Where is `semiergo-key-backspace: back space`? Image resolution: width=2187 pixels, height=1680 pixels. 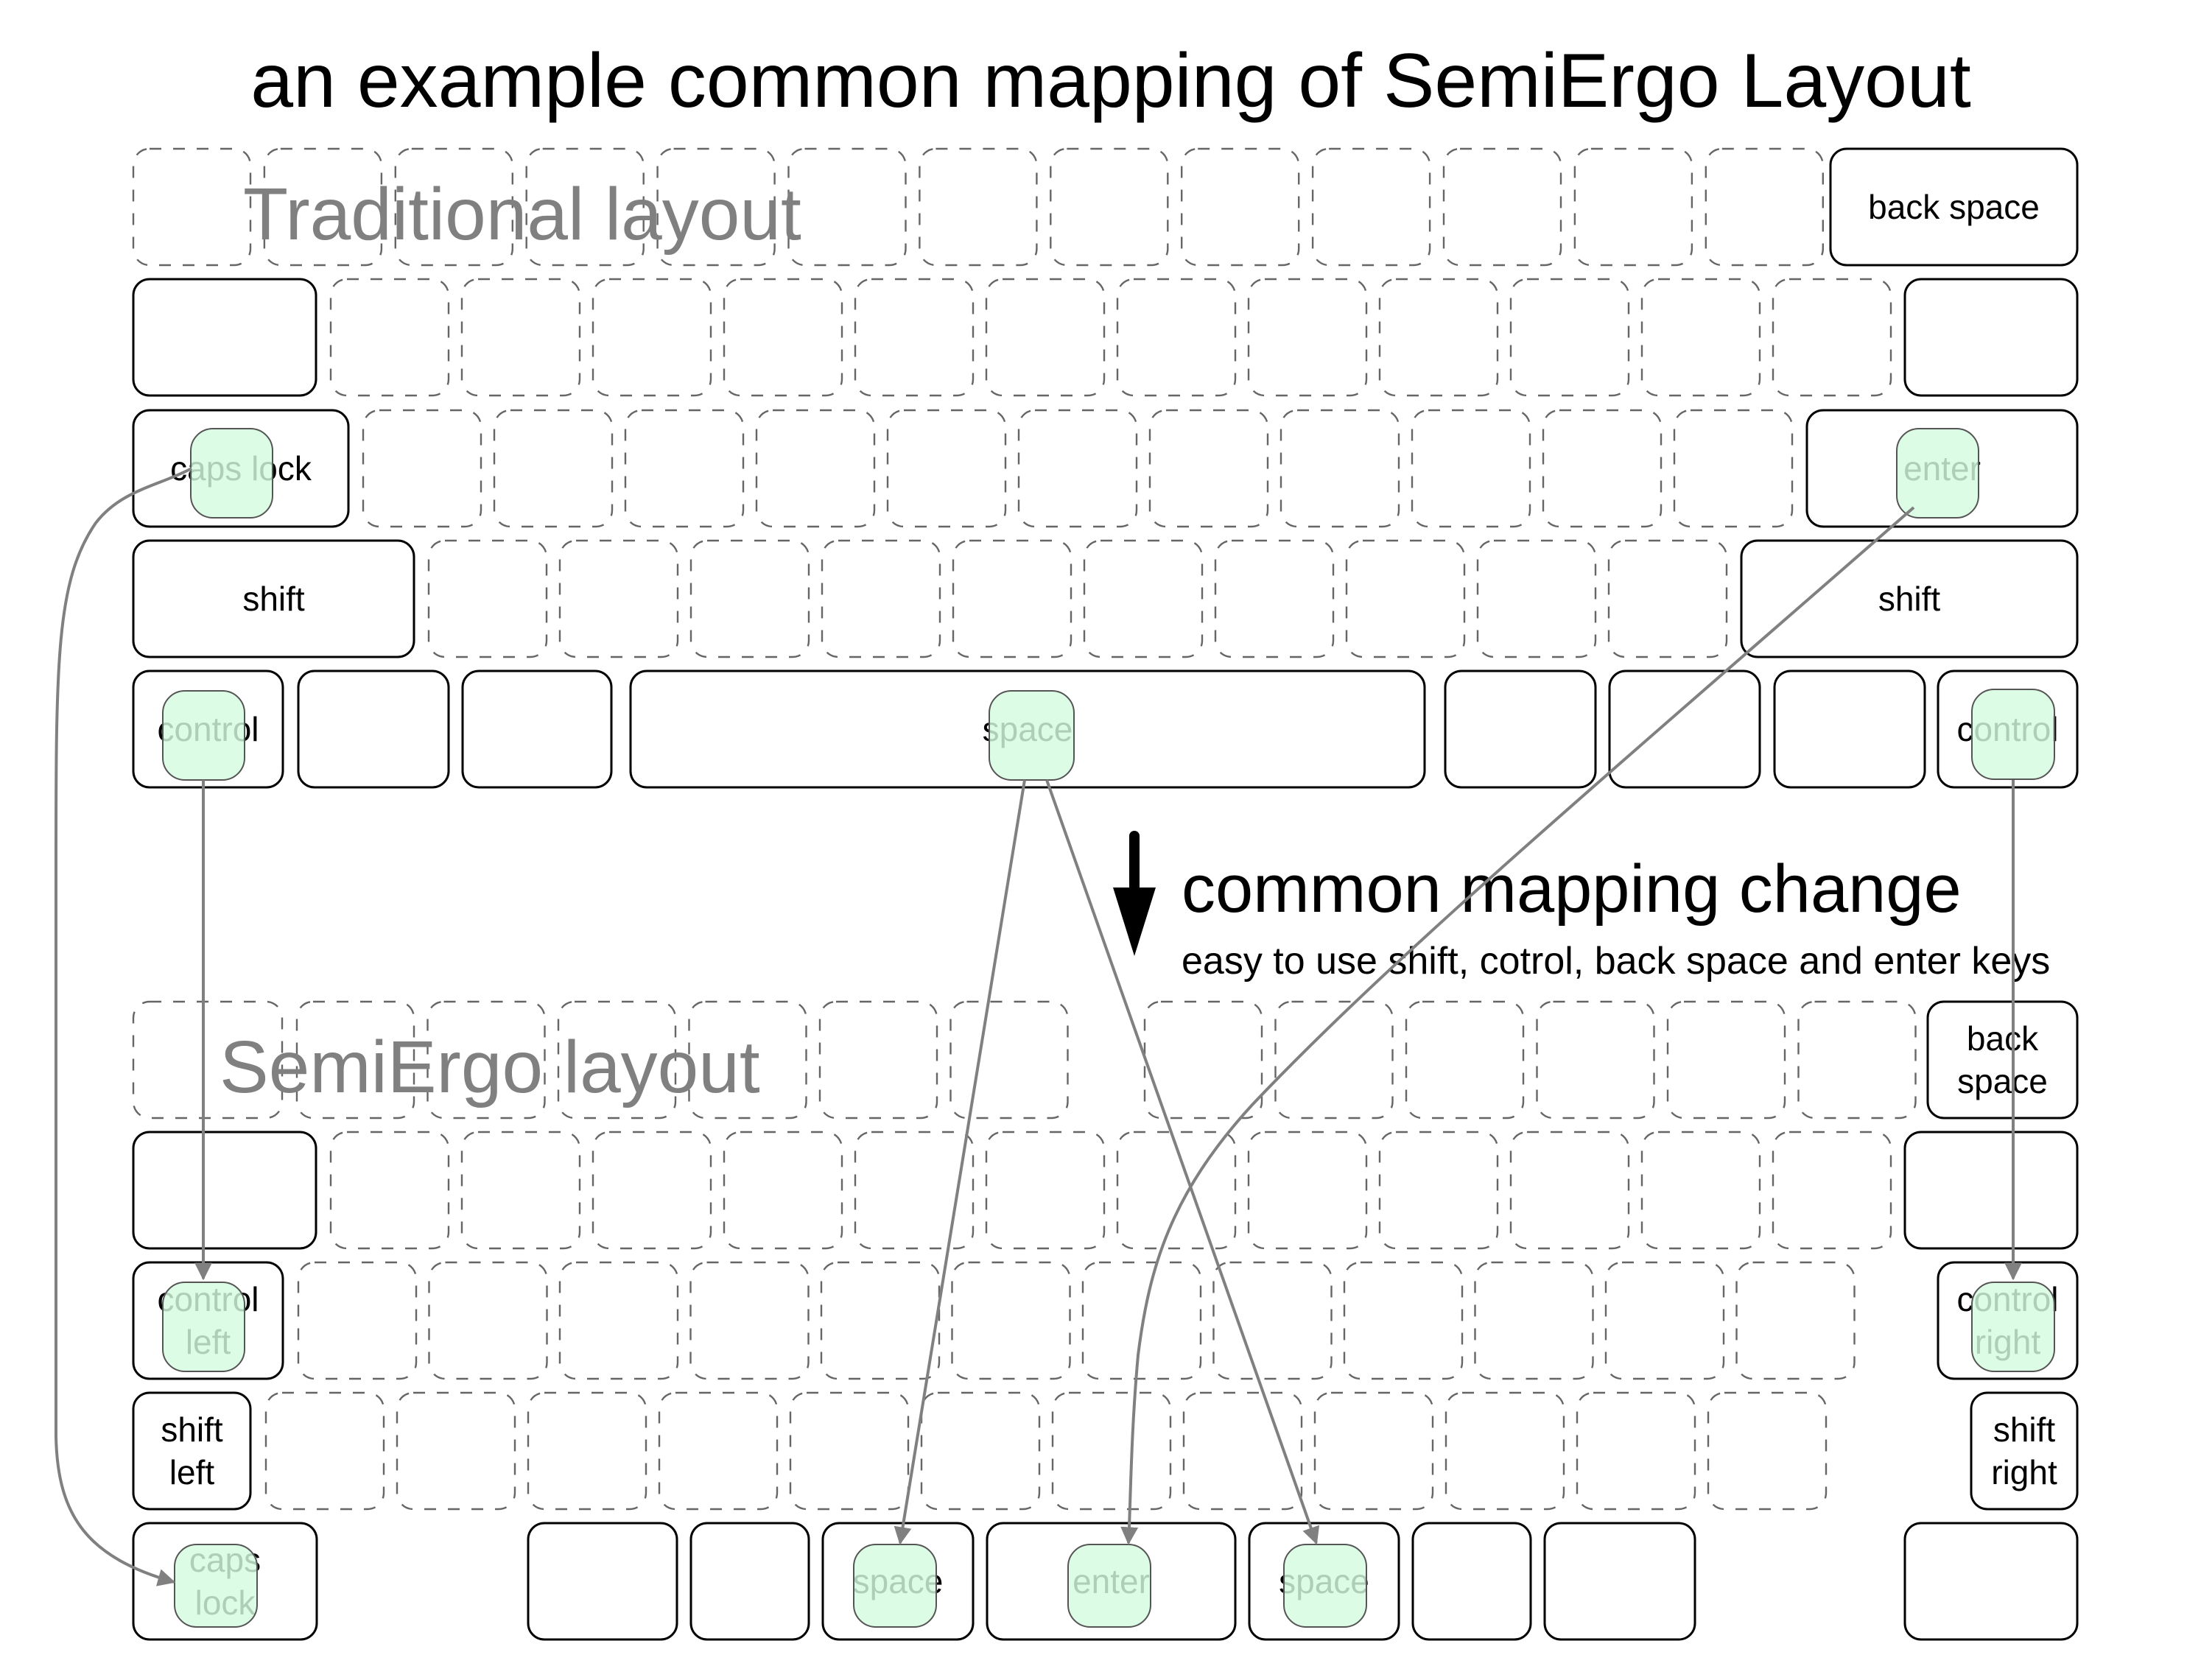
semiergo-key-backspace: back space is located at coordinates (2002, 1060).